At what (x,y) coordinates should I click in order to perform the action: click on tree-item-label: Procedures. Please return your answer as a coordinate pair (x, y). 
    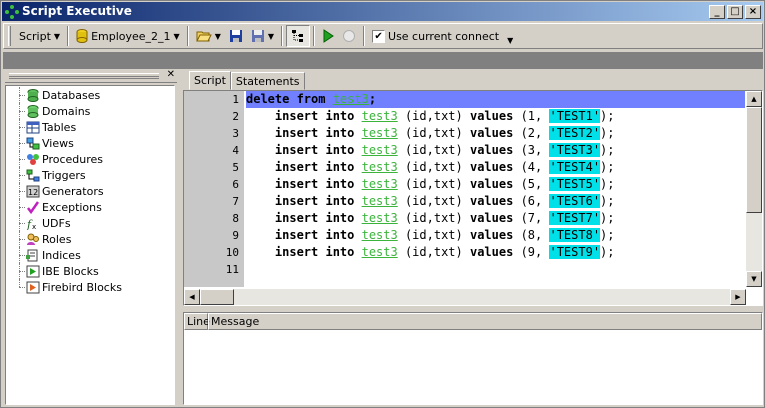
    Looking at the image, I should click on (72, 159).